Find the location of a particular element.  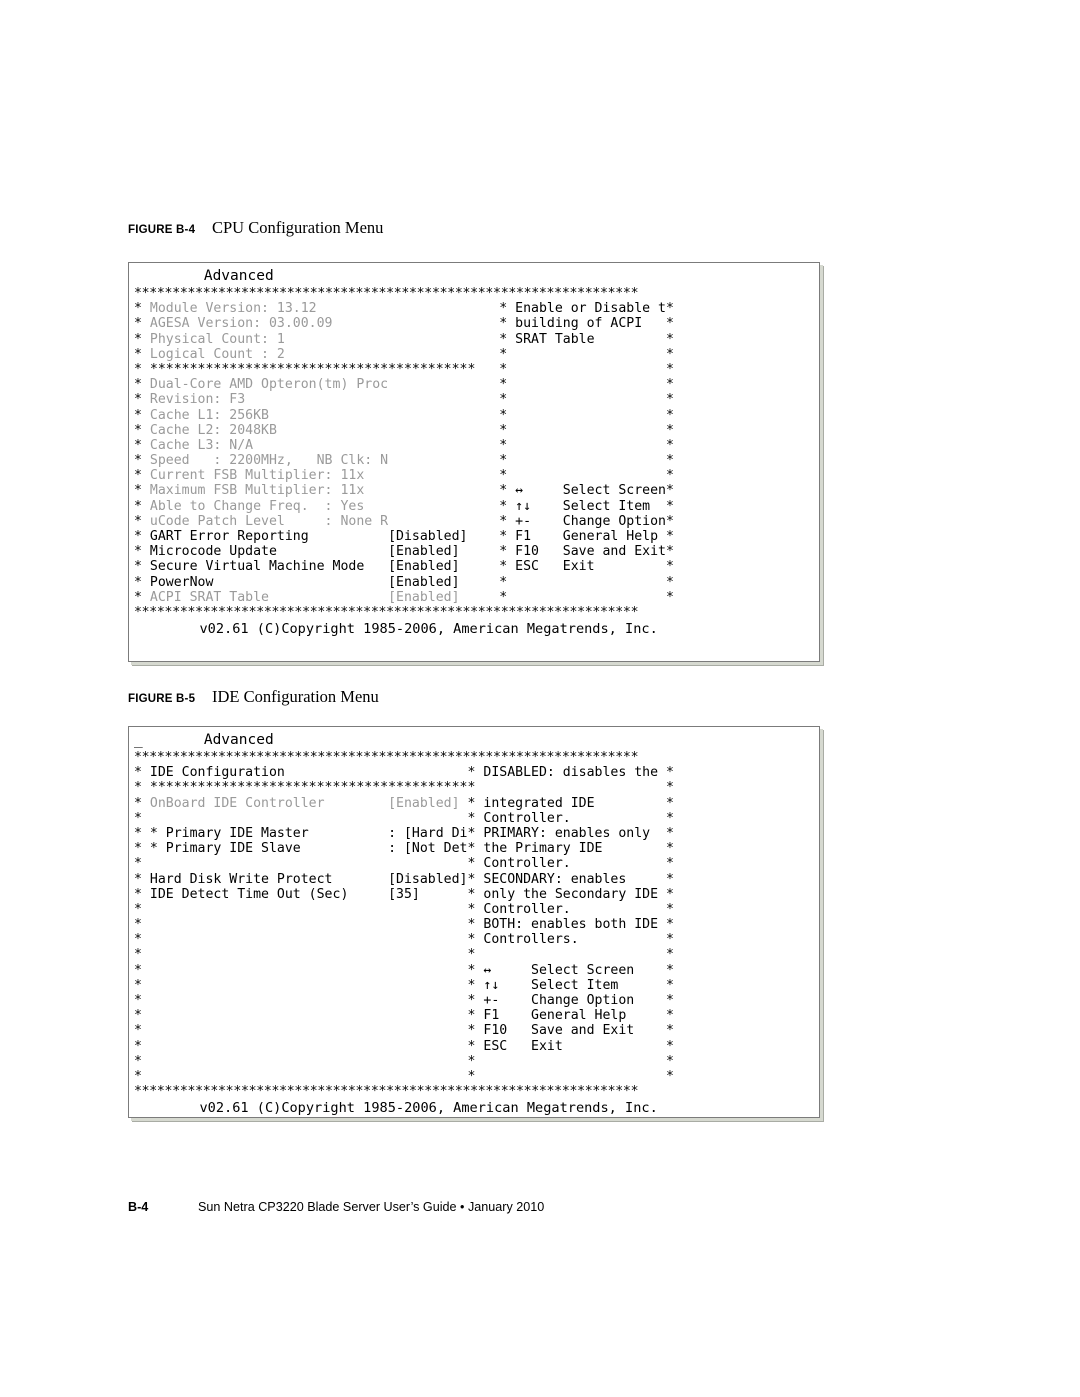

bios-setting: * Primary IDE Slave : [Not Det is located at coordinates (309, 848).